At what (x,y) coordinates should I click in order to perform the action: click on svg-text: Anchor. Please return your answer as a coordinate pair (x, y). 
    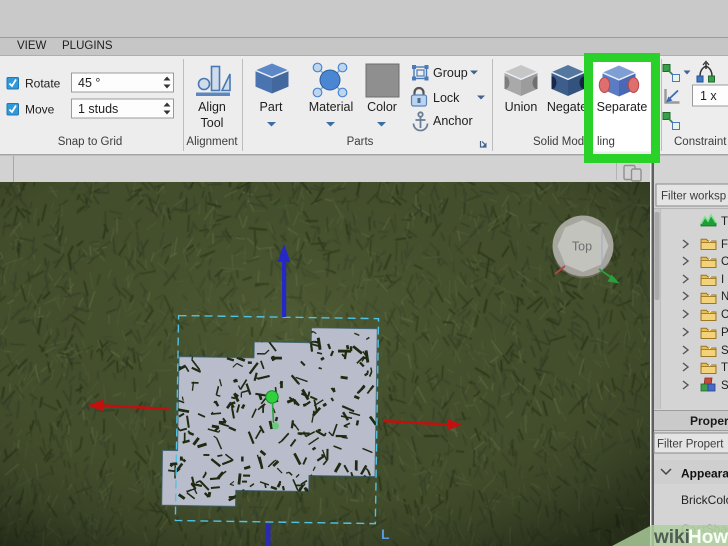
    Looking at the image, I should click on (453, 121).